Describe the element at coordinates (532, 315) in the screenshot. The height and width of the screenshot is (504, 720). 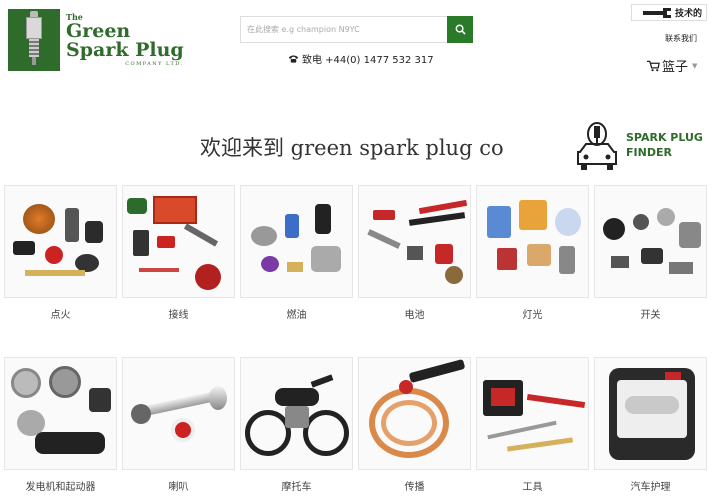
I see `category-label: 灯光` at that location.